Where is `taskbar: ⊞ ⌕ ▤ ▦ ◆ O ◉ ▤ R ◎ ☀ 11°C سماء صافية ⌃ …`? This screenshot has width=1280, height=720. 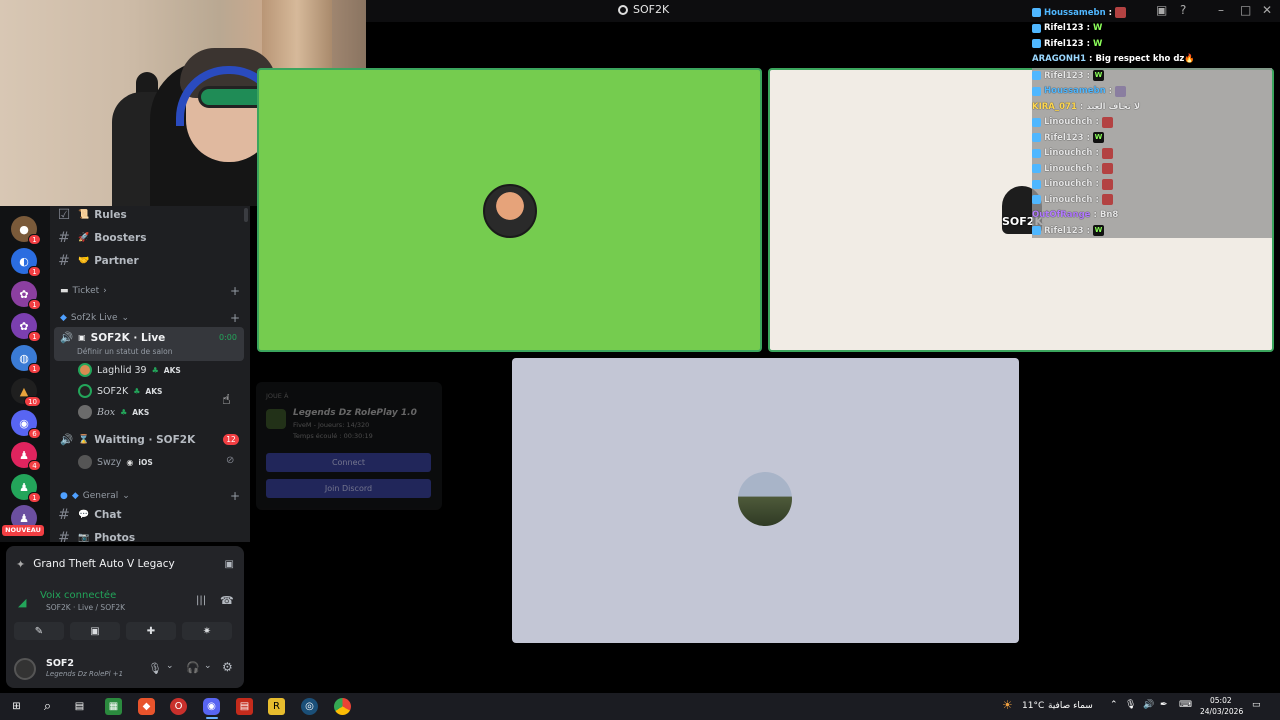
taskbar: ⊞ ⌕ ▤ ▦ ◆ O ◉ ▤ R ◎ ☀ 11°C سماء صافية ⌃ … is located at coordinates (640, 706).